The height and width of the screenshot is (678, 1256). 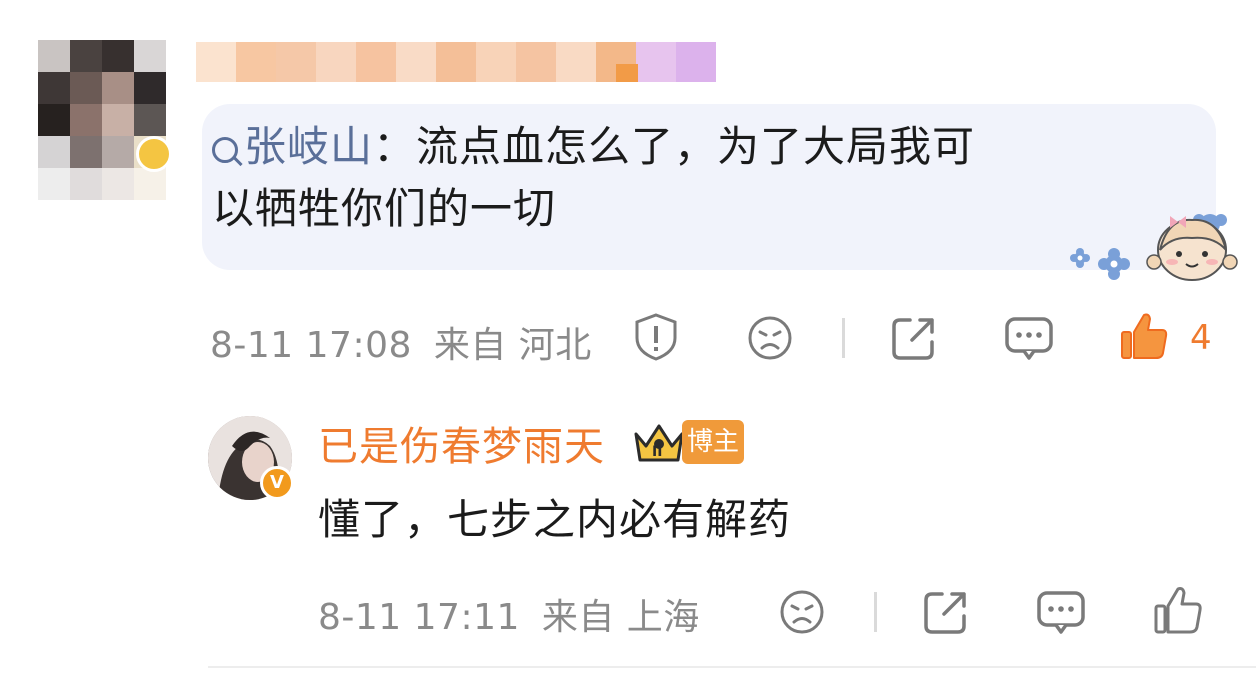 I want to click on verified-icon: V, so click(x=277, y=483).